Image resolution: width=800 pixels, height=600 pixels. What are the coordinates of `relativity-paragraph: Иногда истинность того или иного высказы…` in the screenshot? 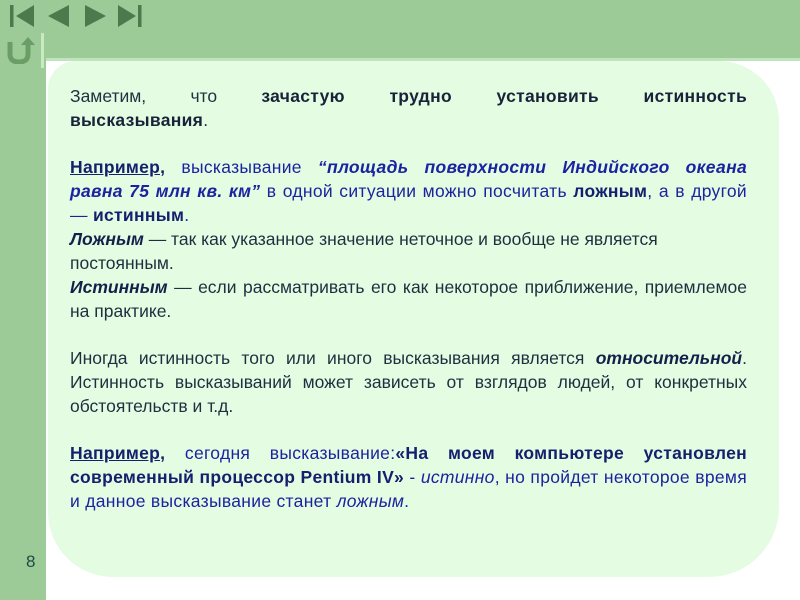 It's located at (408, 382).